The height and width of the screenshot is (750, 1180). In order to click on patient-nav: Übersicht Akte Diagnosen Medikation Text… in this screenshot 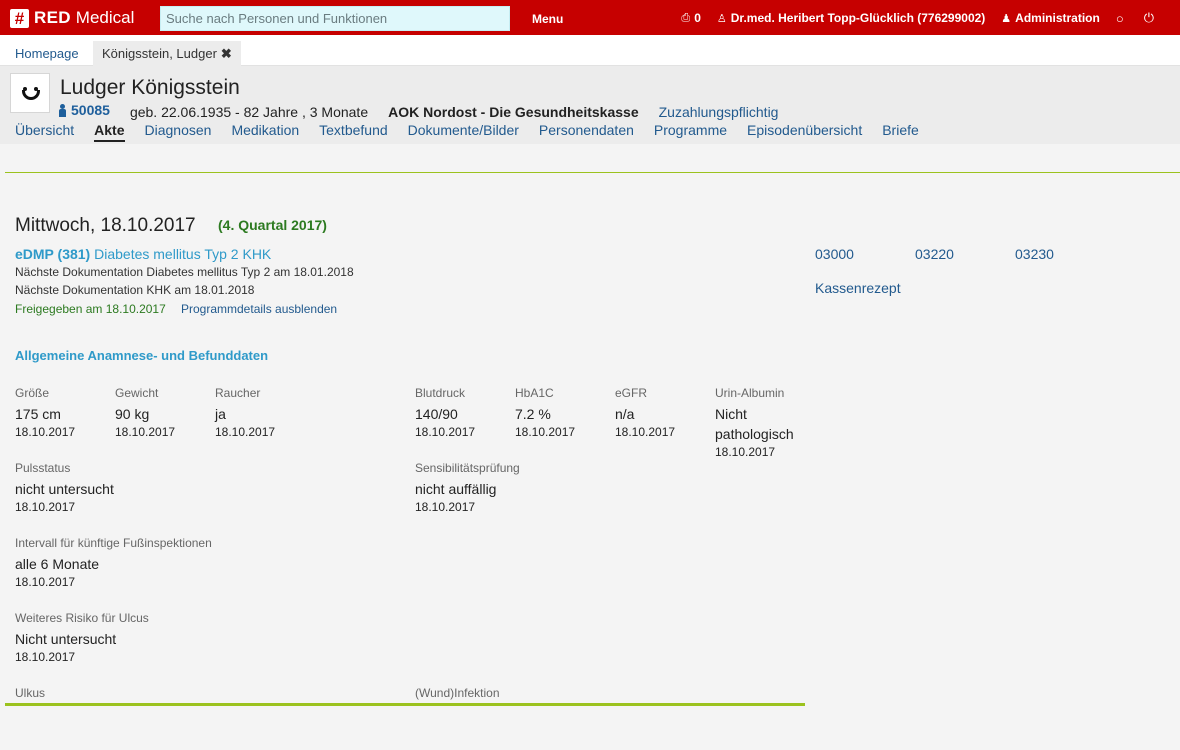, I will do `click(477, 132)`.